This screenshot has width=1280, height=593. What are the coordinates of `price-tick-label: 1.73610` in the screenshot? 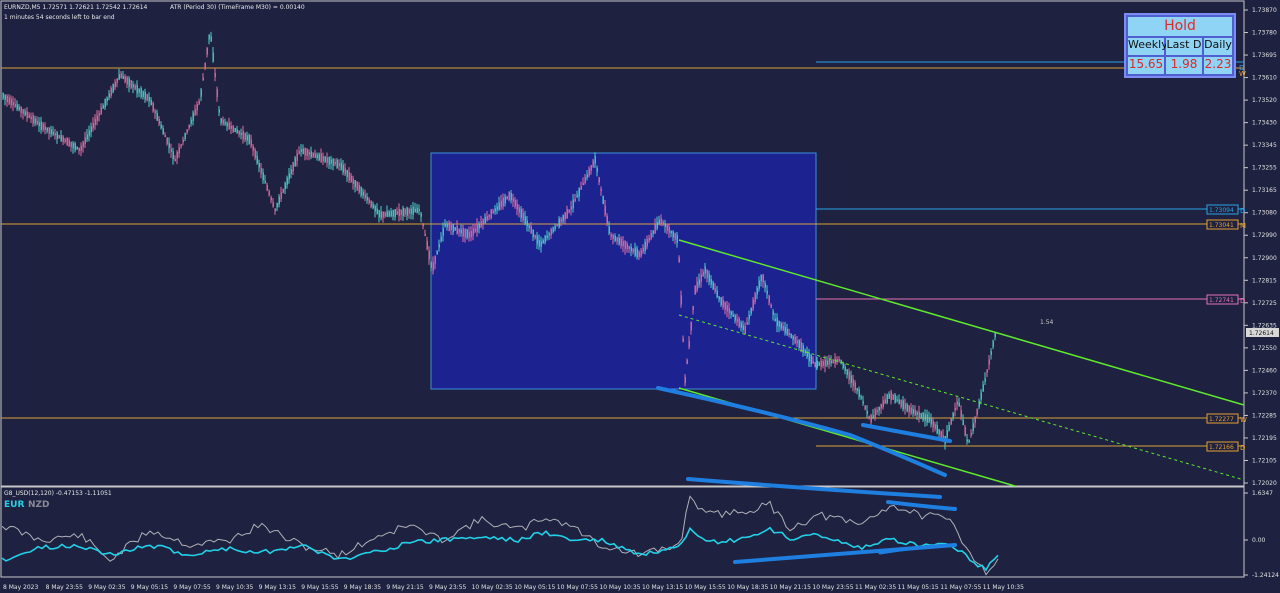 It's located at (1264, 78).